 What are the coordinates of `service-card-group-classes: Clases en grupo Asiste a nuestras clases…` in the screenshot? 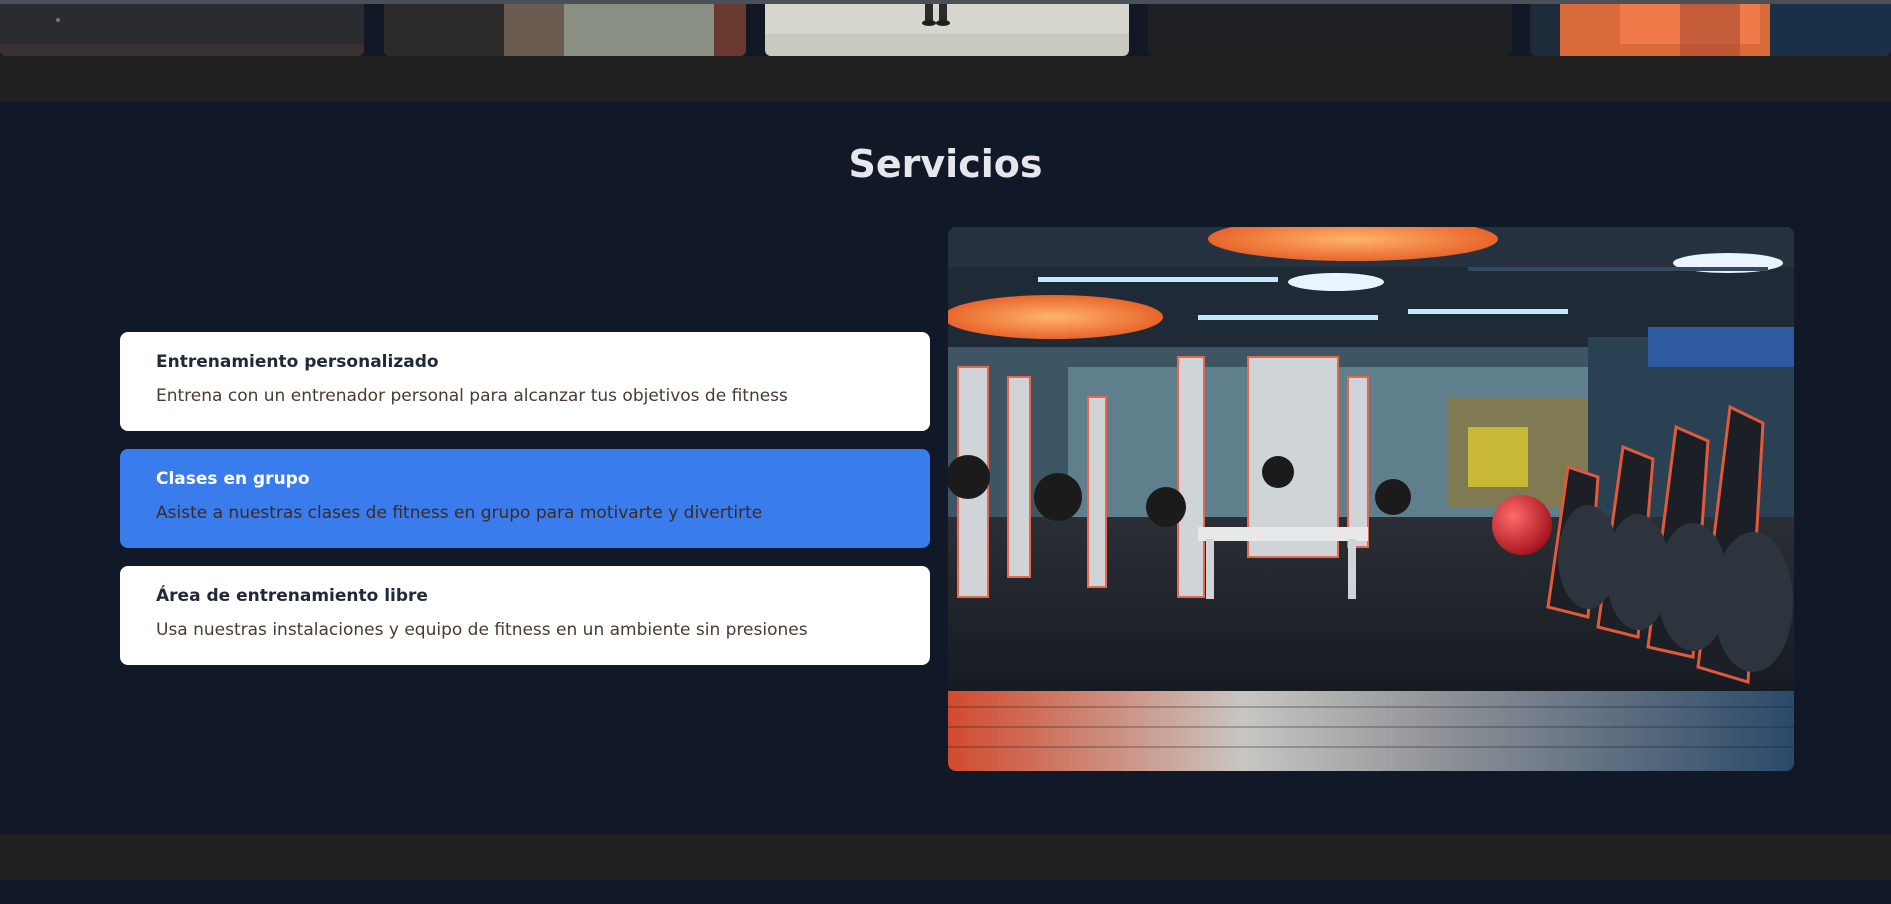 It's located at (525, 498).